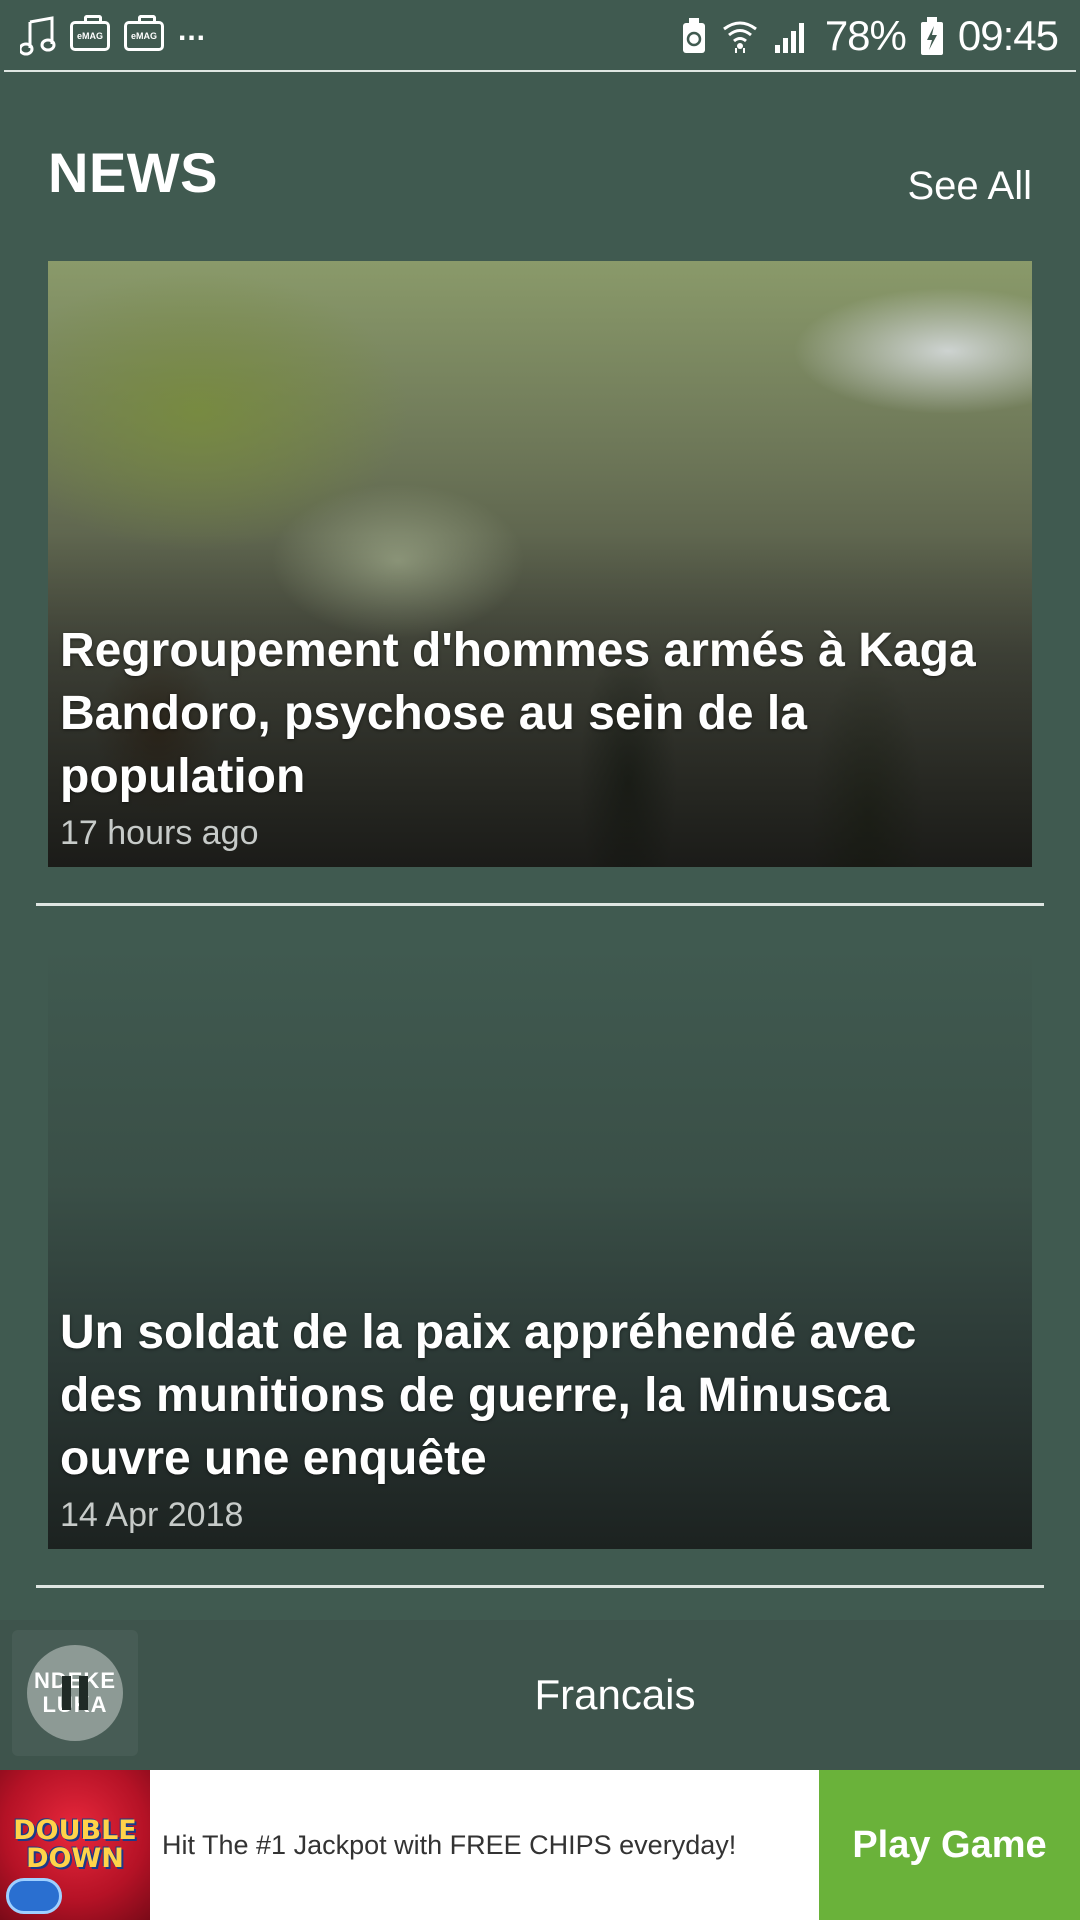  I want to click on play-game-button: Play Game, so click(949, 1845).